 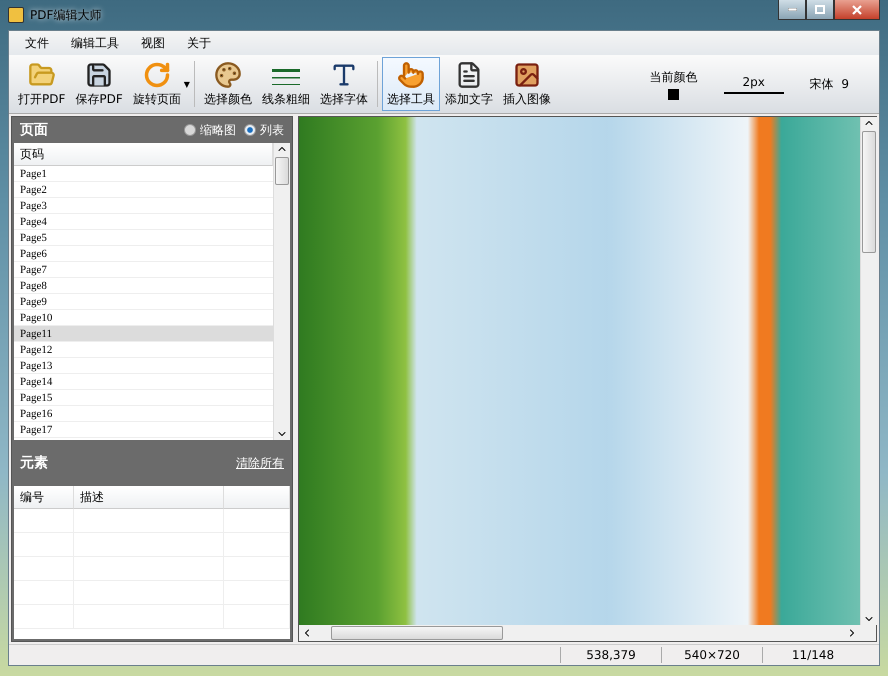 I want to click on close-button, so click(x=857, y=10).